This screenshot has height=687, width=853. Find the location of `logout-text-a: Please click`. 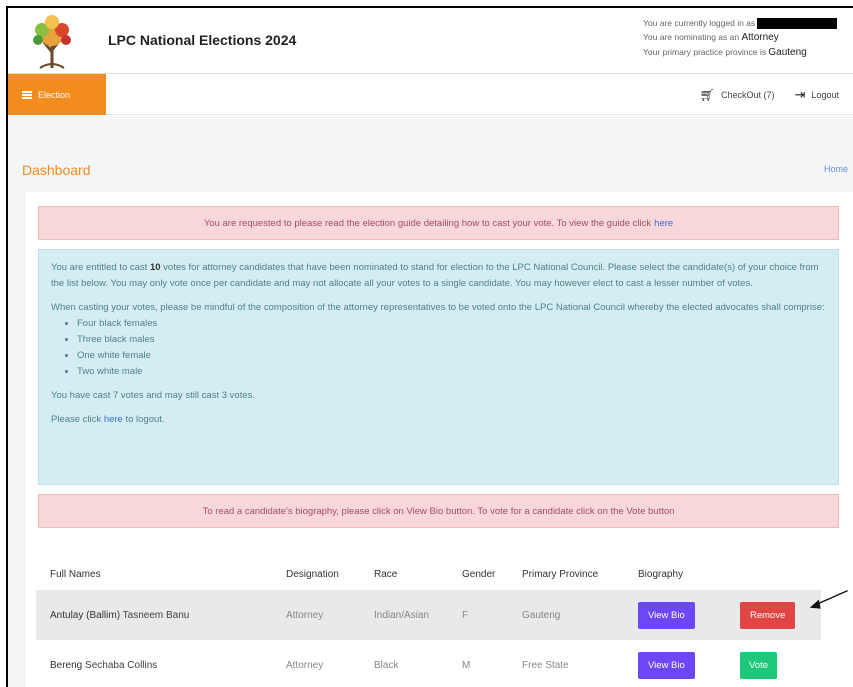

logout-text-a: Please click is located at coordinates (76, 419).